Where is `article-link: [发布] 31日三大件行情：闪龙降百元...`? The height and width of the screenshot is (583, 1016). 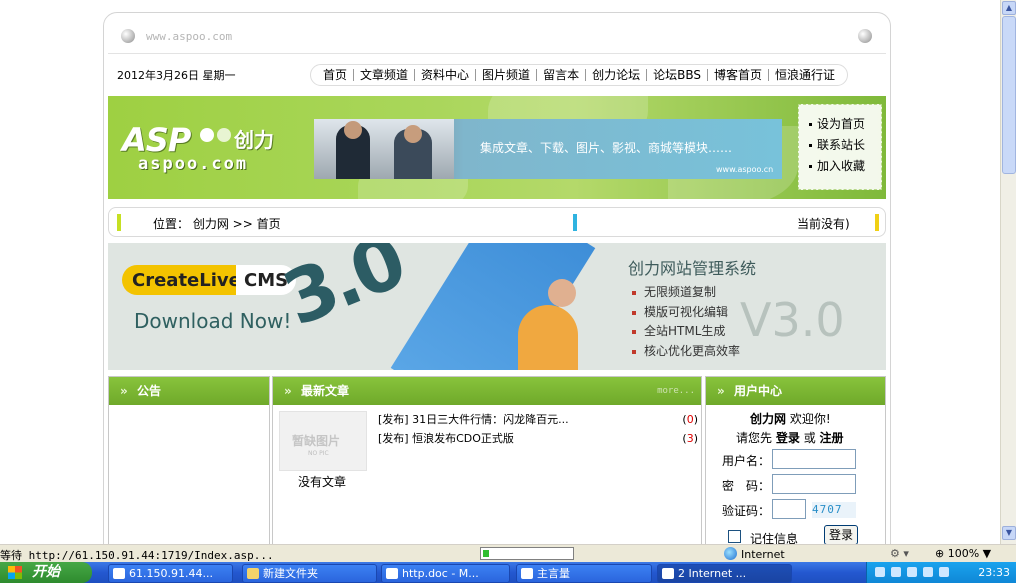
article-link: [发布] 31日三大件行情：闪龙降百元... is located at coordinates (473, 419).